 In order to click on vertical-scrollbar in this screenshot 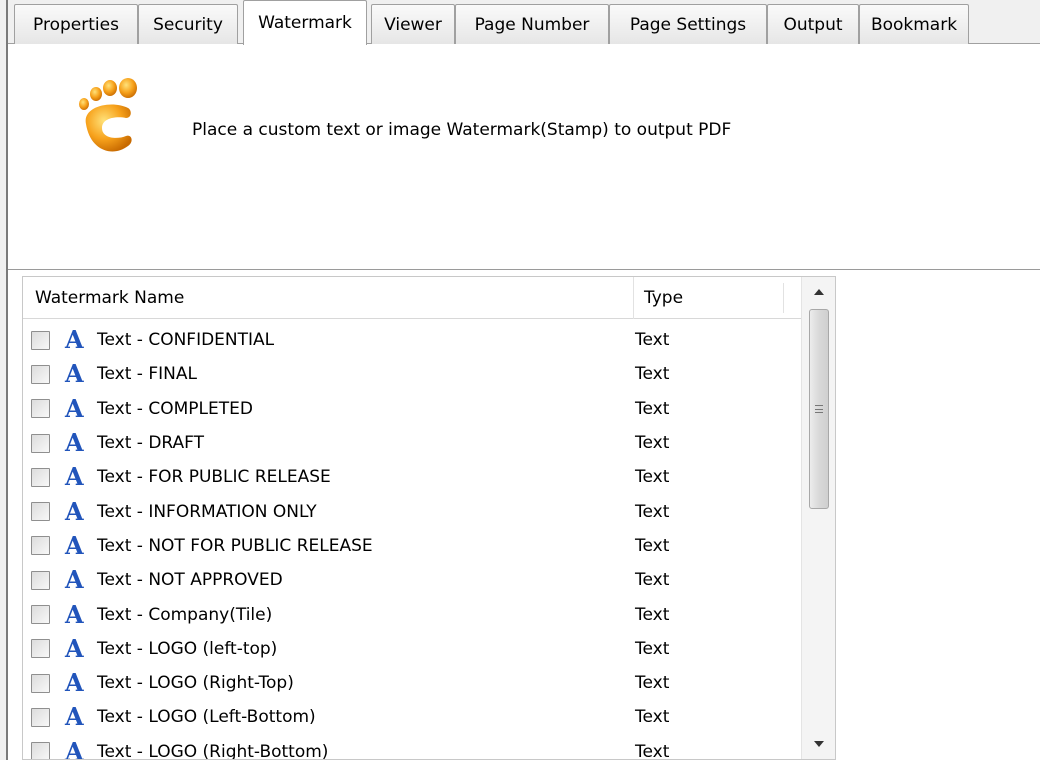, I will do `click(818, 518)`.